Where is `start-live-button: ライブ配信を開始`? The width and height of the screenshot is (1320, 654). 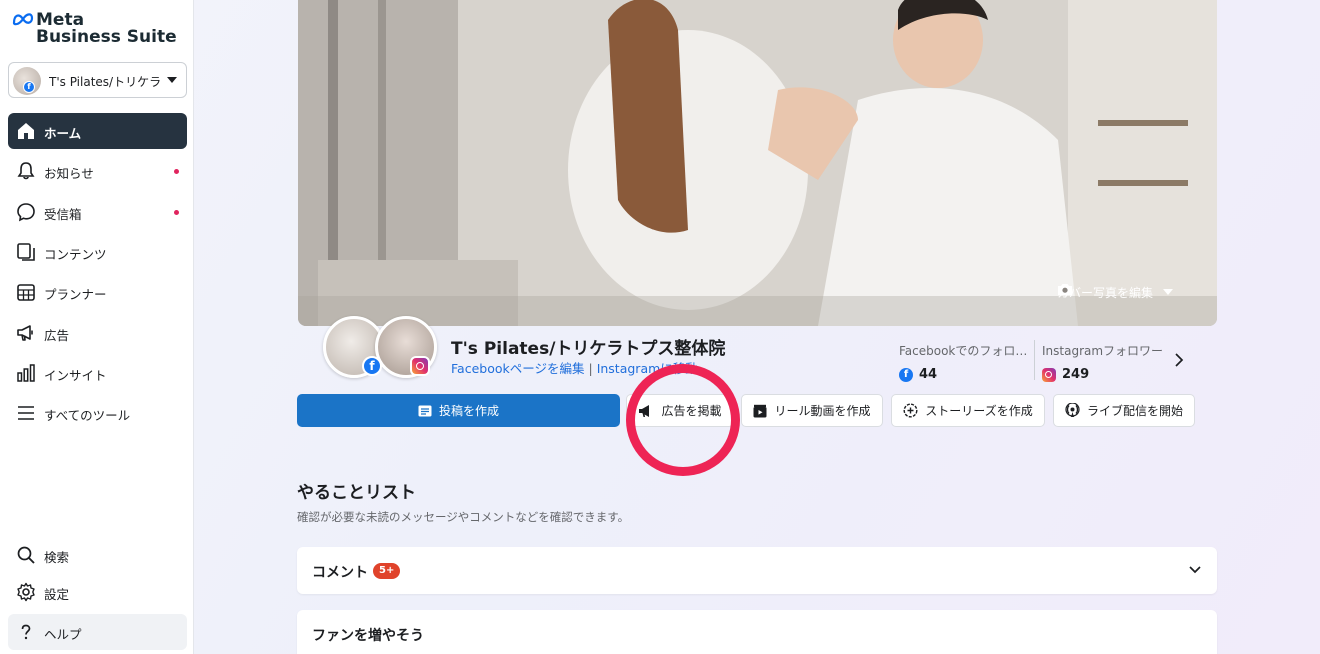 start-live-button: ライブ配信を開始 is located at coordinates (1124, 410).